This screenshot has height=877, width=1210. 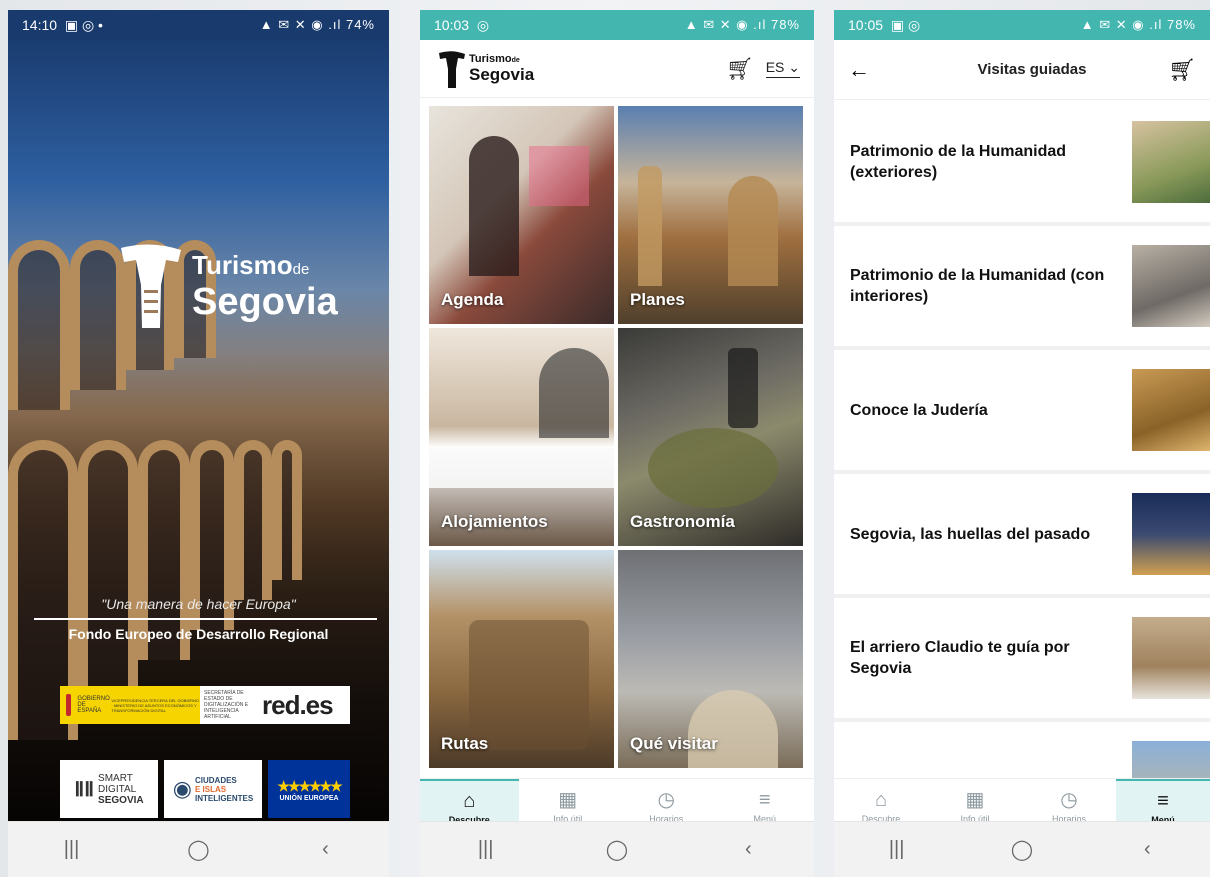 I want to click on status-time: 10:05, so click(x=866, y=24).